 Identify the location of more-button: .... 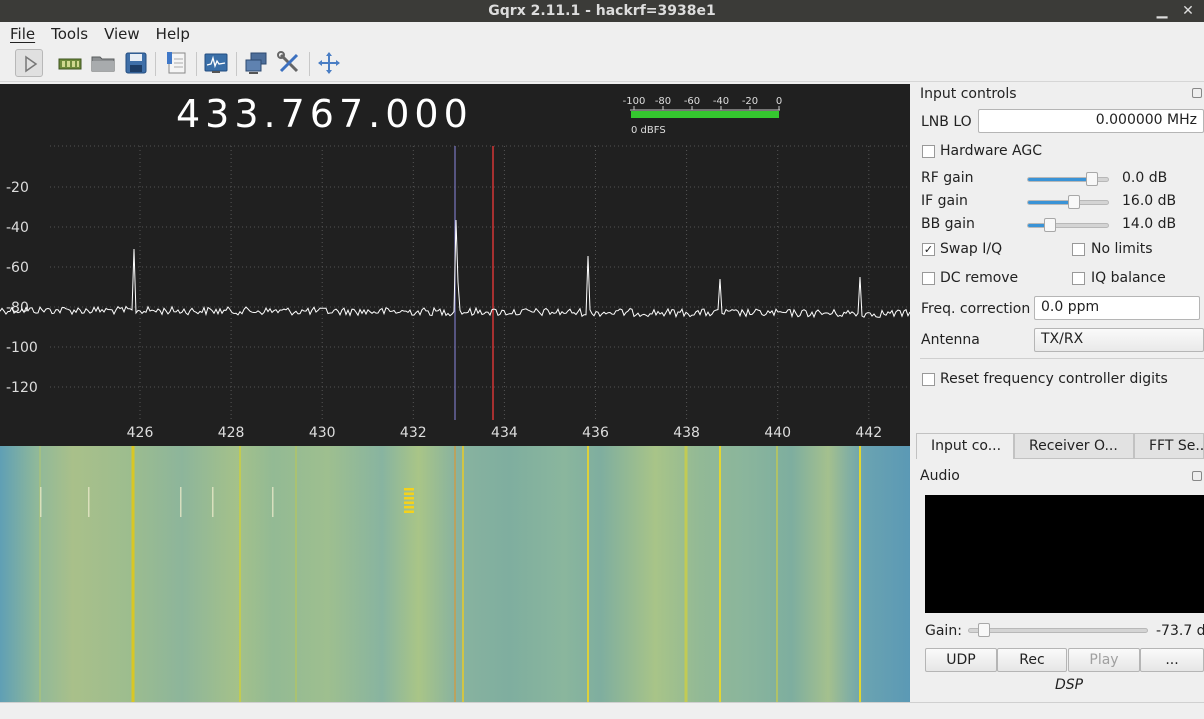
(1172, 660).